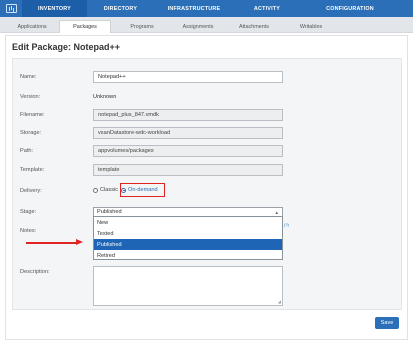  Describe the element at coordinates (188, 170) in the screenshot. I see `template-field: template` at that location.